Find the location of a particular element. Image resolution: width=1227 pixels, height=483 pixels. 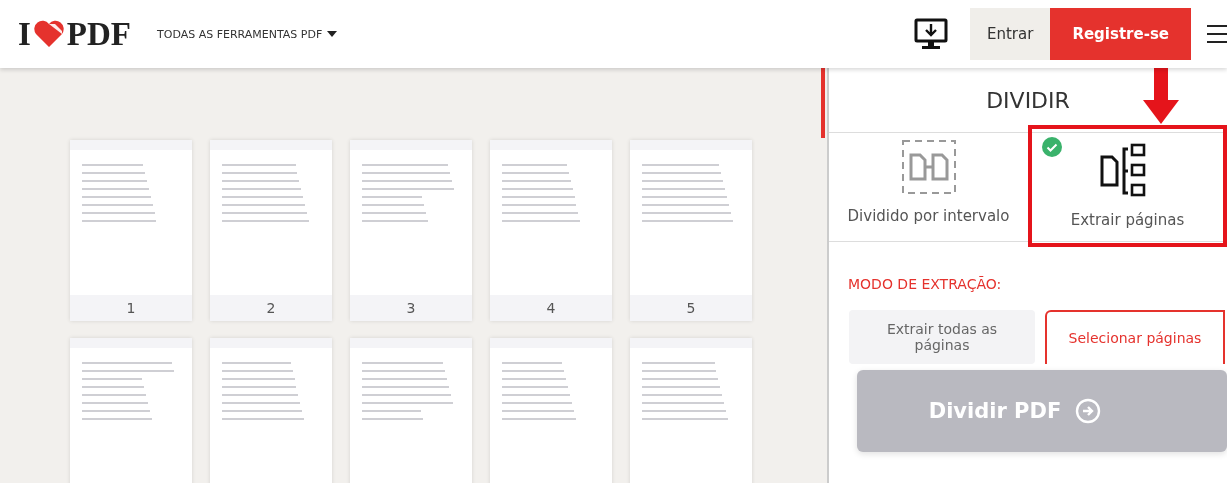

caret-icon is located at coordinates (332, 34).